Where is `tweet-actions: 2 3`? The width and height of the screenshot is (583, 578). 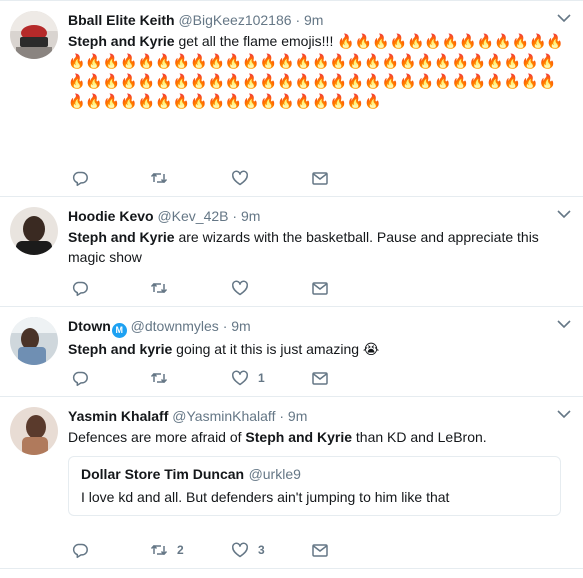
tweet-actions: 2 3 is located at coordinates (318, 550).